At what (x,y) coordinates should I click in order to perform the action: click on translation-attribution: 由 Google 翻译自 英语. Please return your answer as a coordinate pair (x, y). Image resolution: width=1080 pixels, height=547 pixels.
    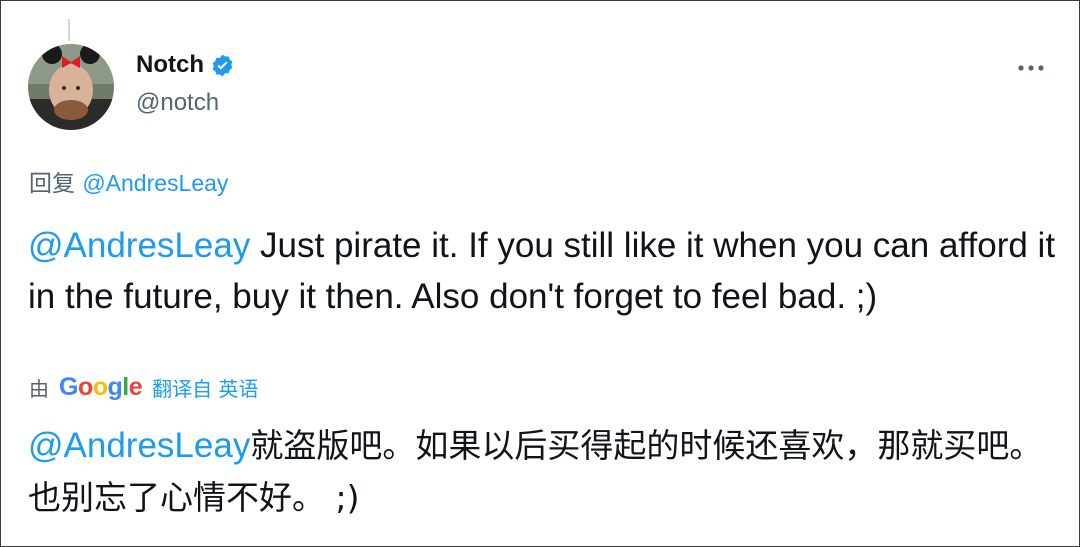
    Looking at the image, I should click on (144, 387).